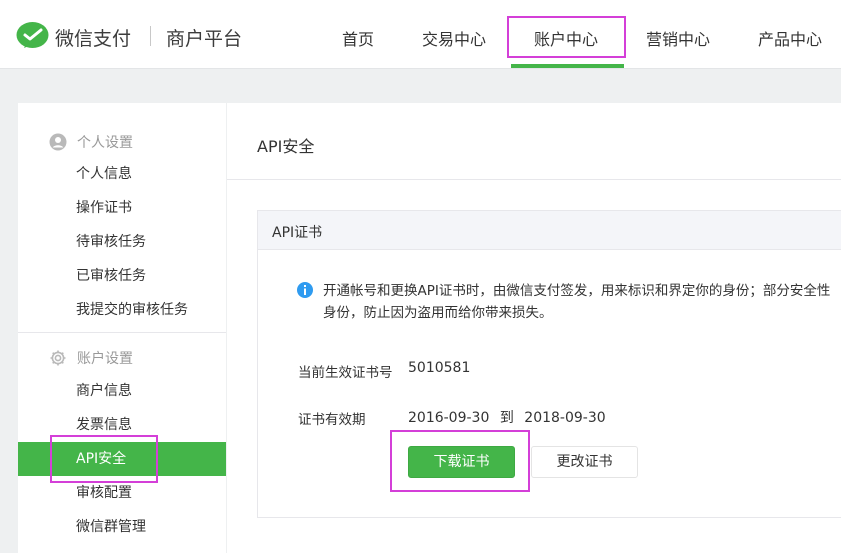 This screenshot has width=841, height=553. I want to click on panel-header: API证书, so click(549, 230).